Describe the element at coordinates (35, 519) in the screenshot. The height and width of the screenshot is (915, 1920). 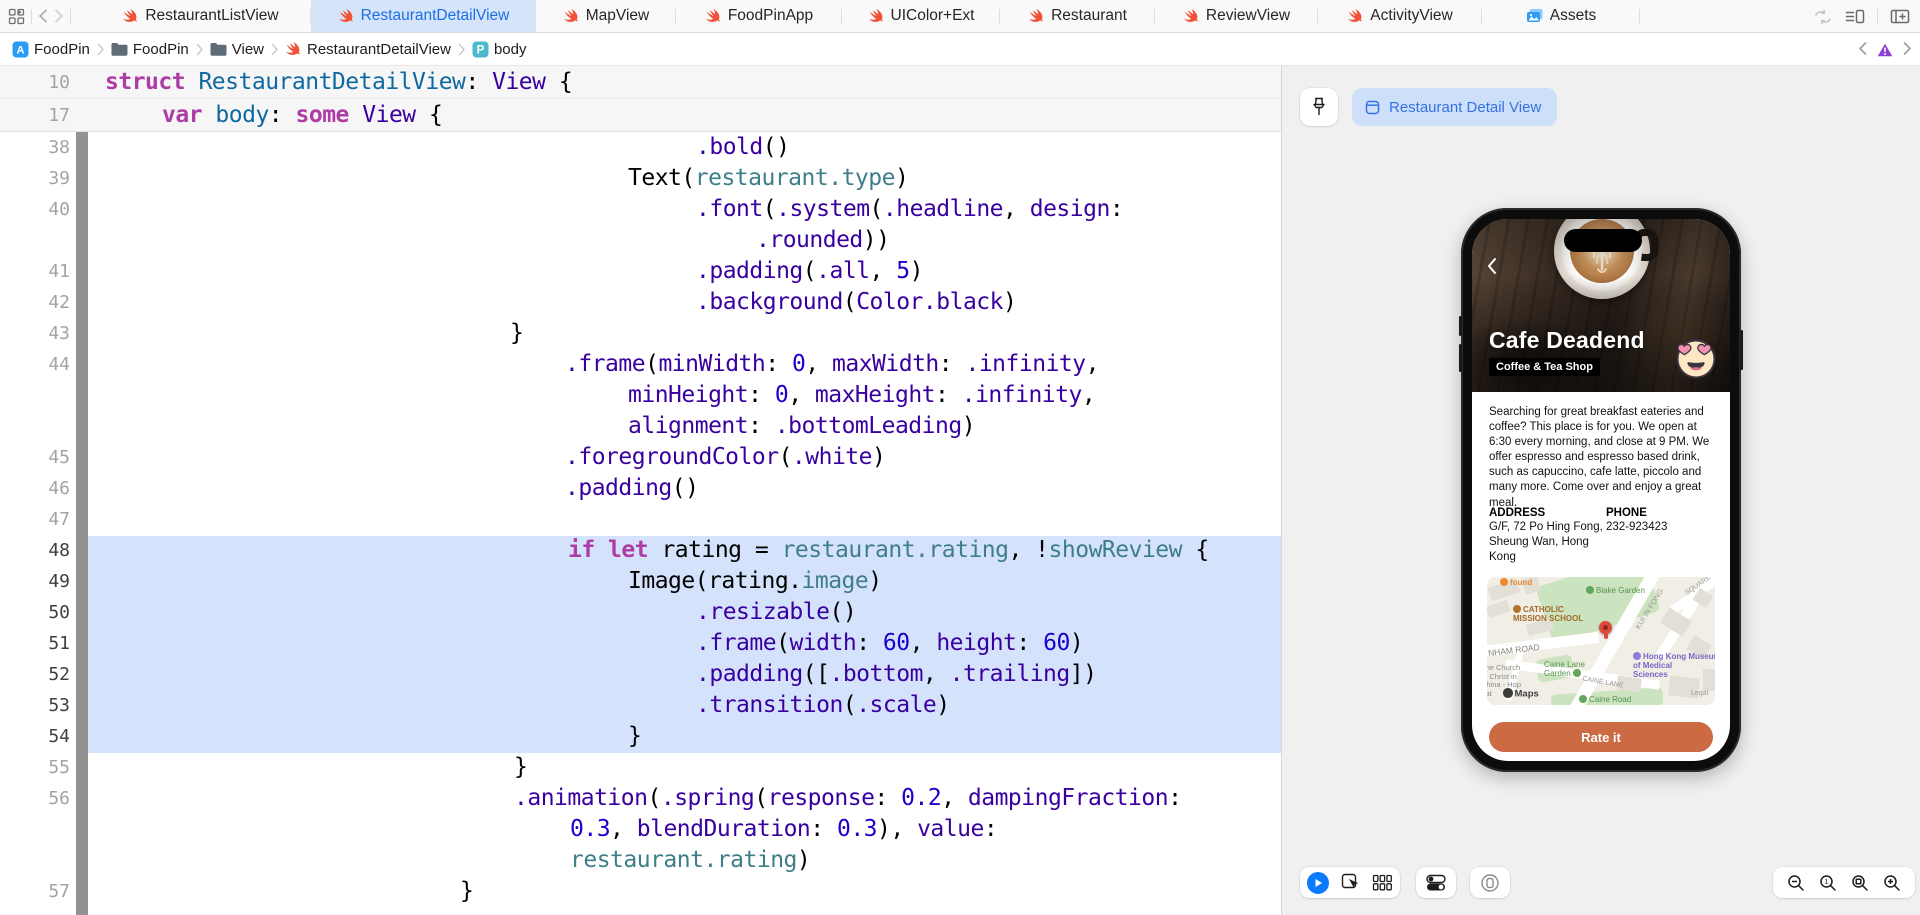
I see `line-number: 47` at that location.